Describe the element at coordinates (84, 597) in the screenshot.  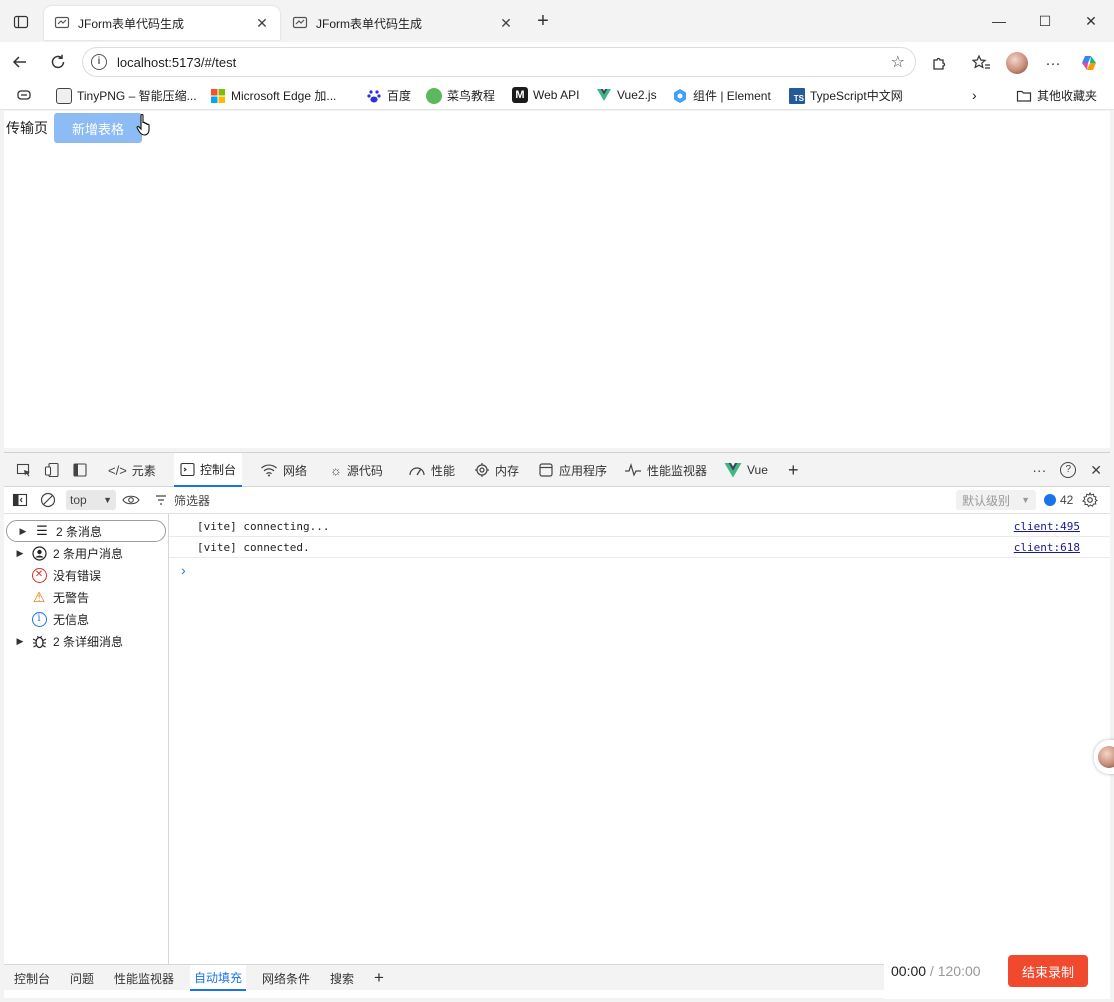
I see `sidebar-item-warnings: ⚠ 无警告` at that location.